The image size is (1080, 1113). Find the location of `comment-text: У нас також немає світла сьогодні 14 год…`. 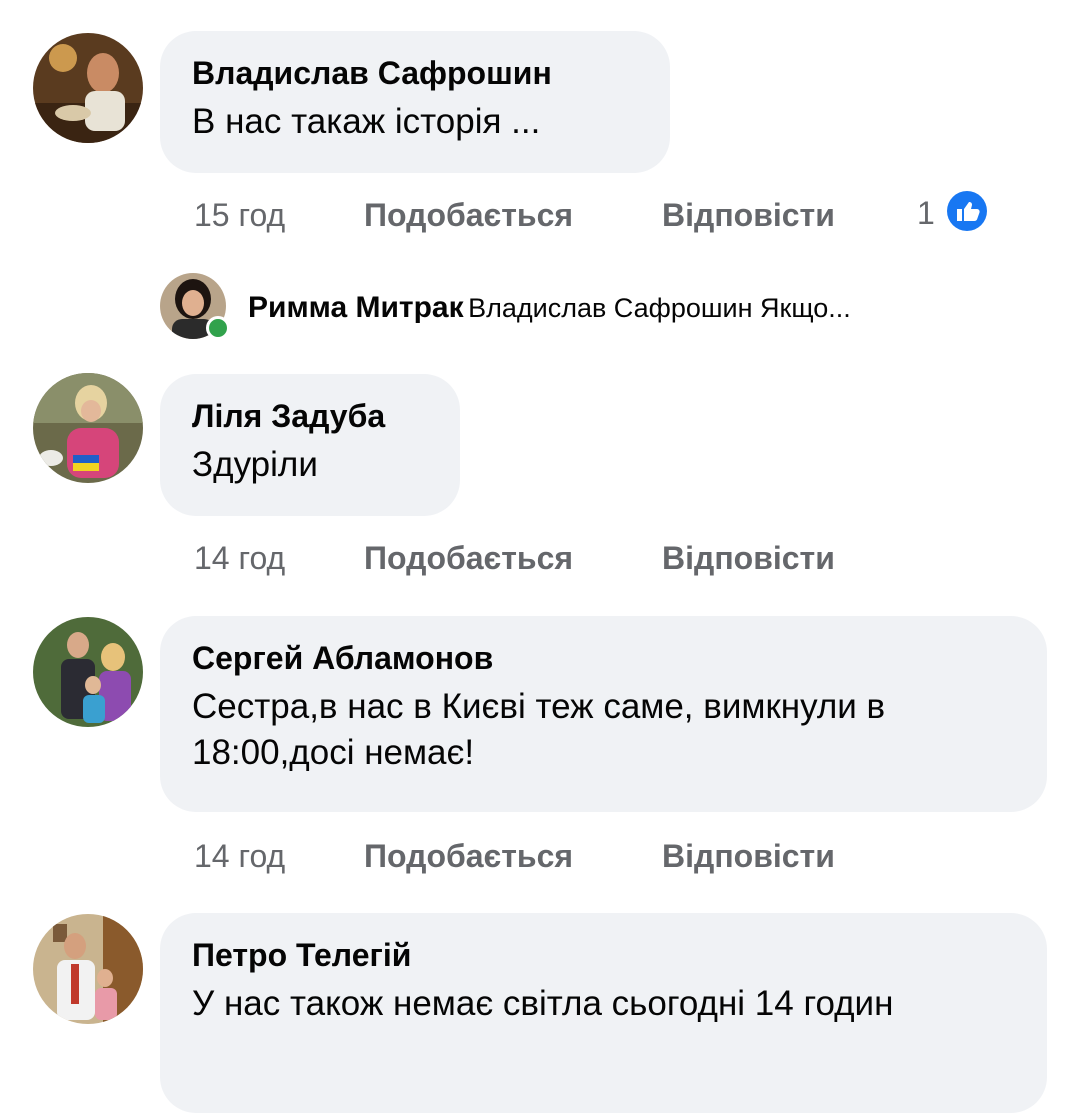

comment-text: У нас також немає світла сьогодні 14 год… is located at coordinates (543, 1003).